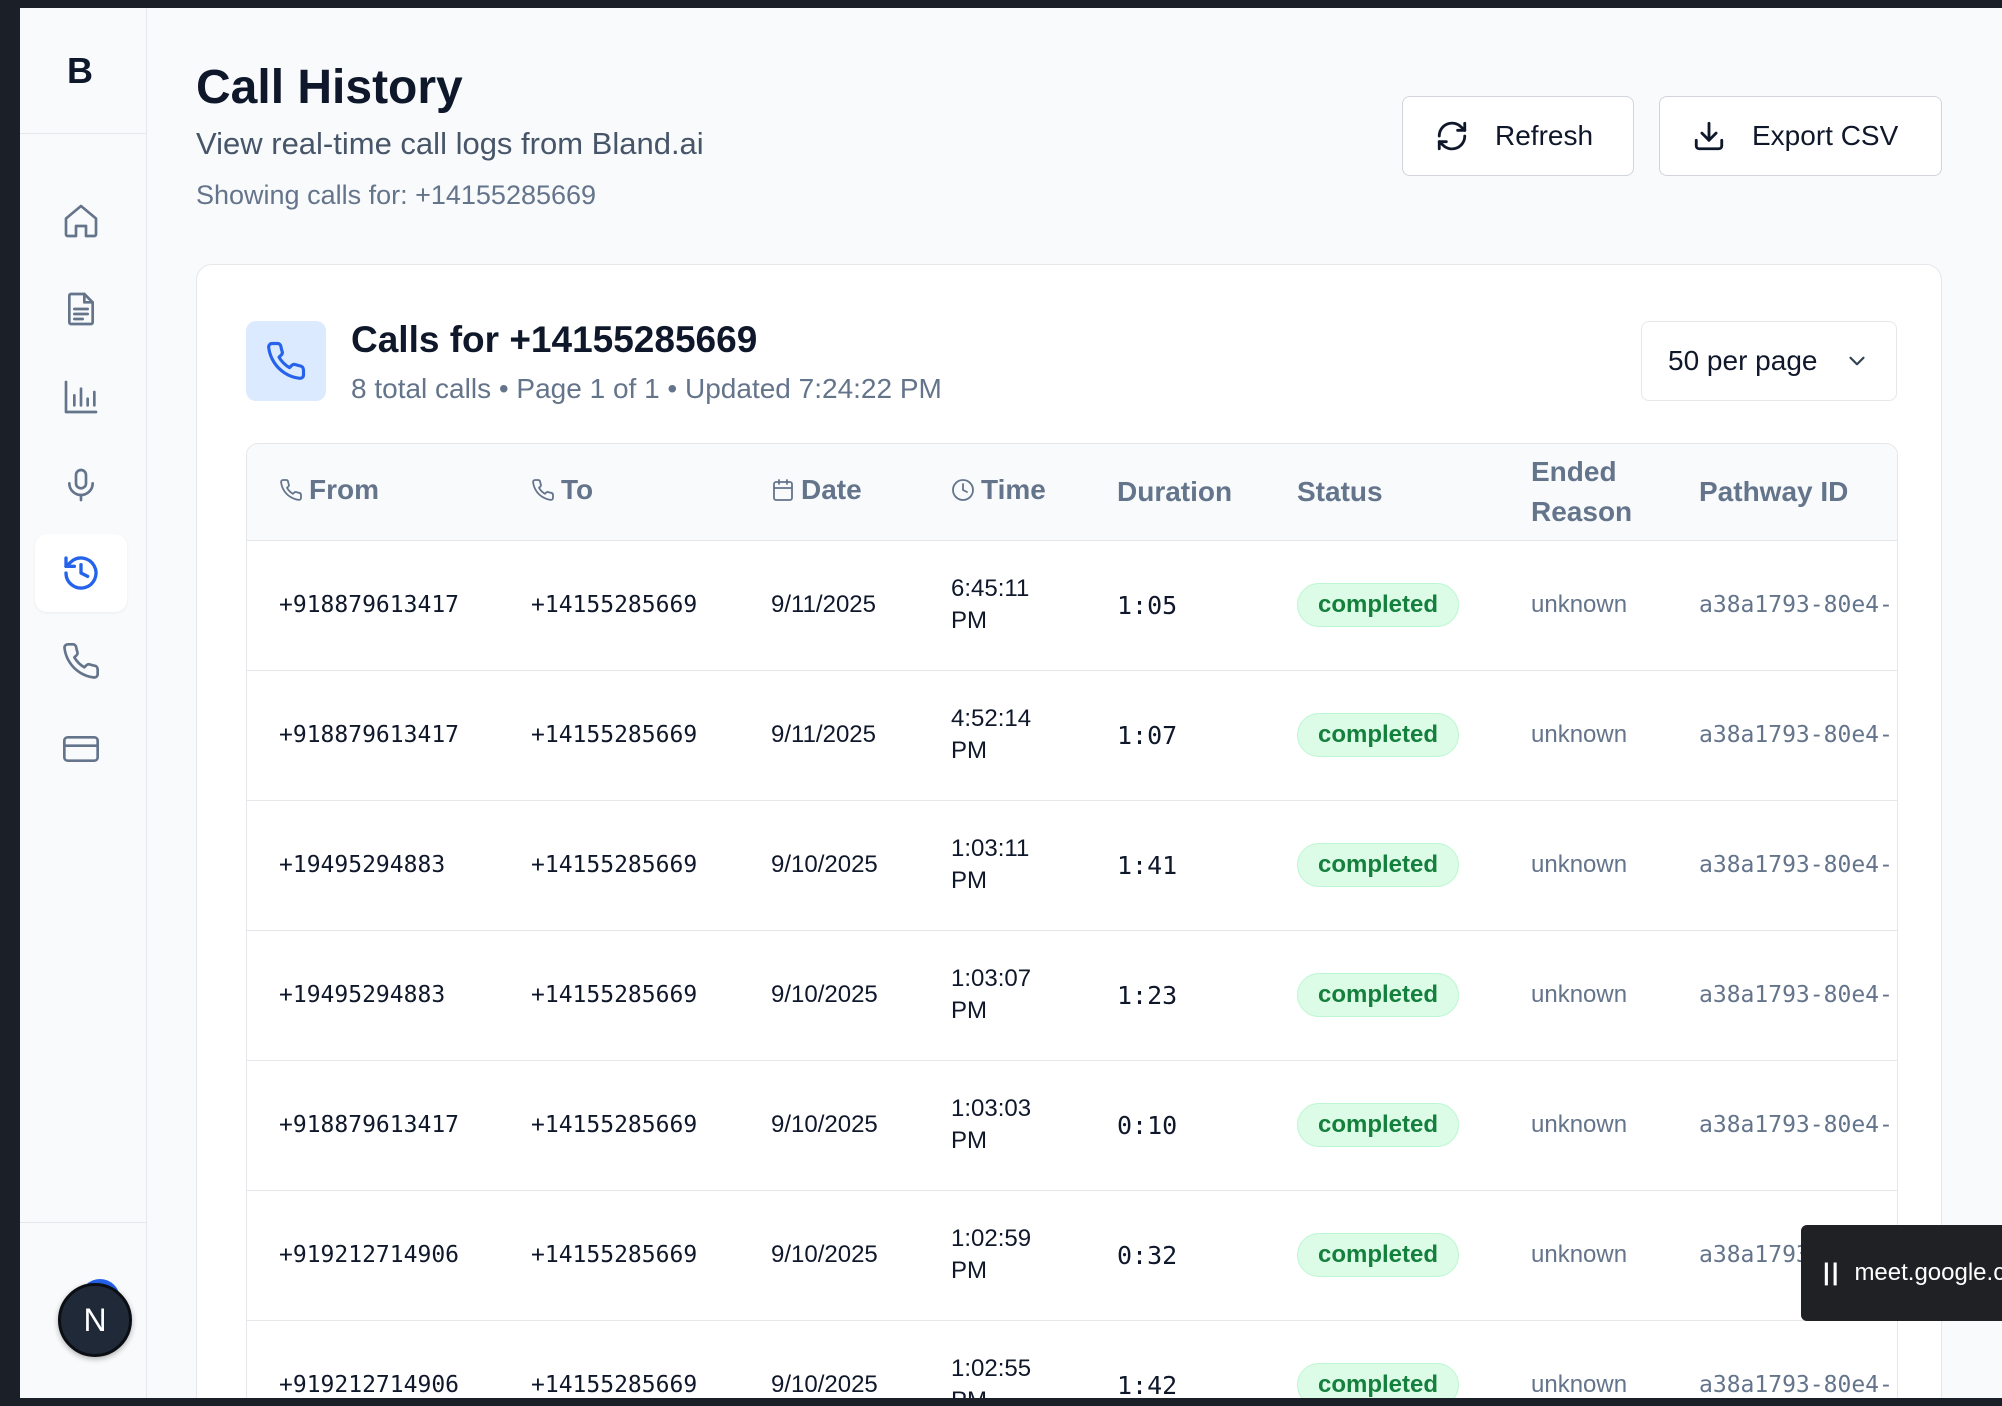 This screenshot has height=1406, width=2002. Describe the element at coordinates (829, 492) in the screenshot. I see `column-header-date: Date` at that location.